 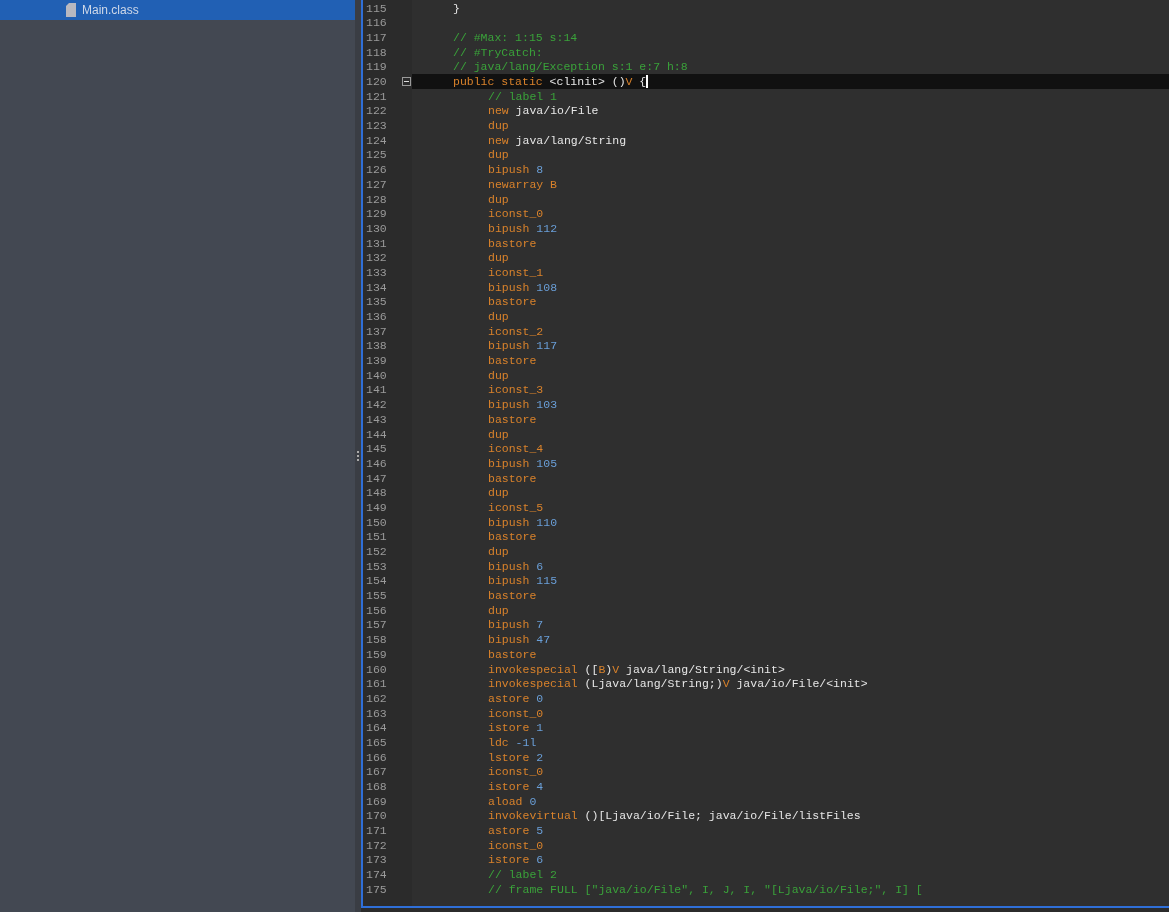 I want to click on line-number: 117, so click(x=376, y=37).